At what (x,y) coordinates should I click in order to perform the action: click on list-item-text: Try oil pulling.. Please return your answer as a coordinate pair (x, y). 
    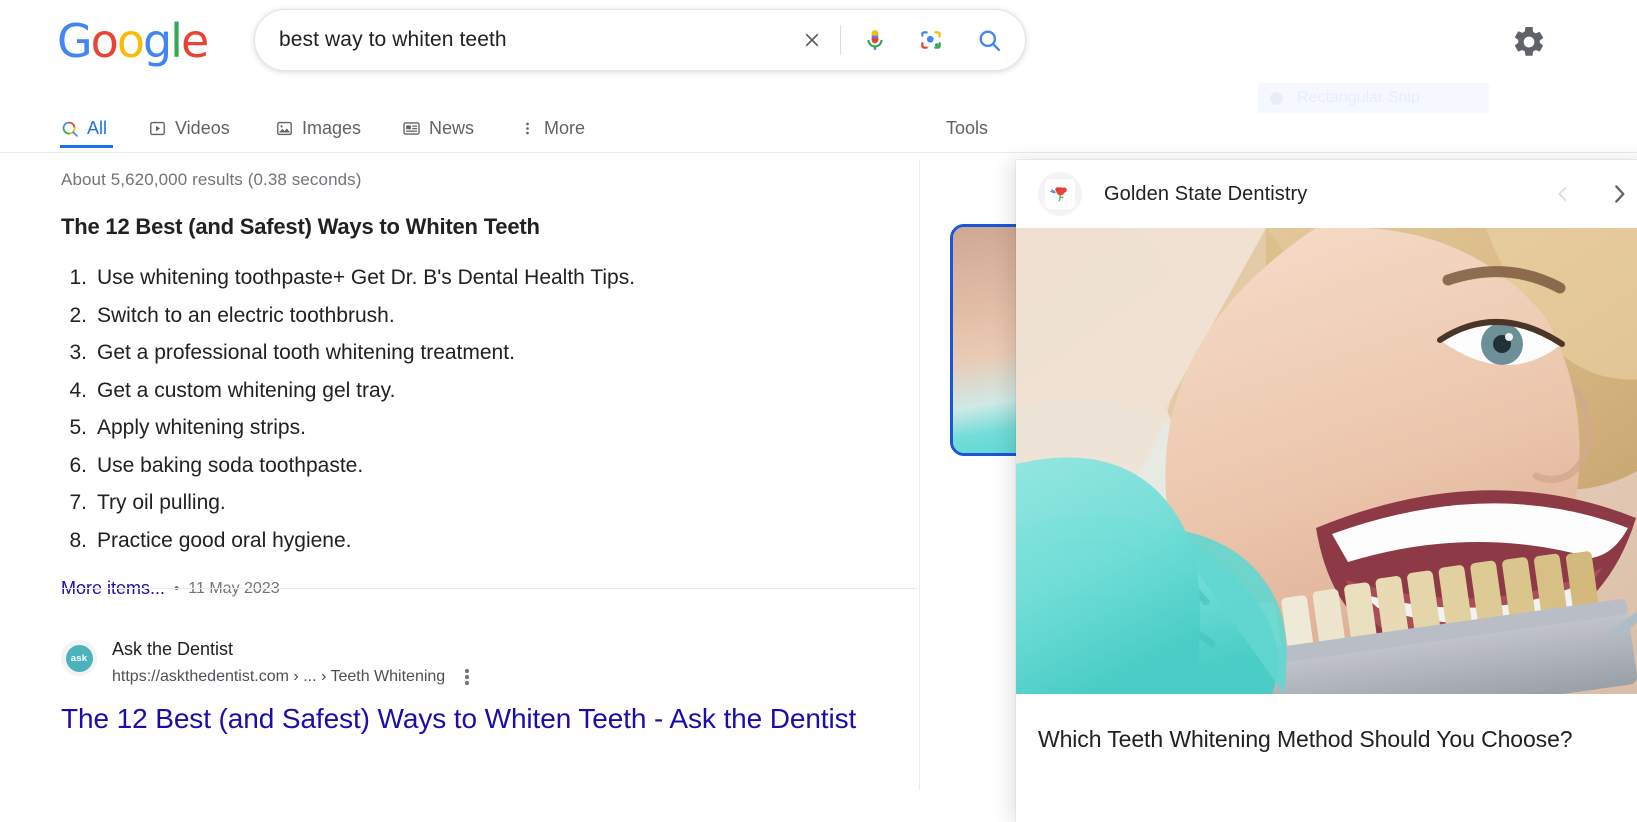
    Looking at the image, I should click on (161, 502).